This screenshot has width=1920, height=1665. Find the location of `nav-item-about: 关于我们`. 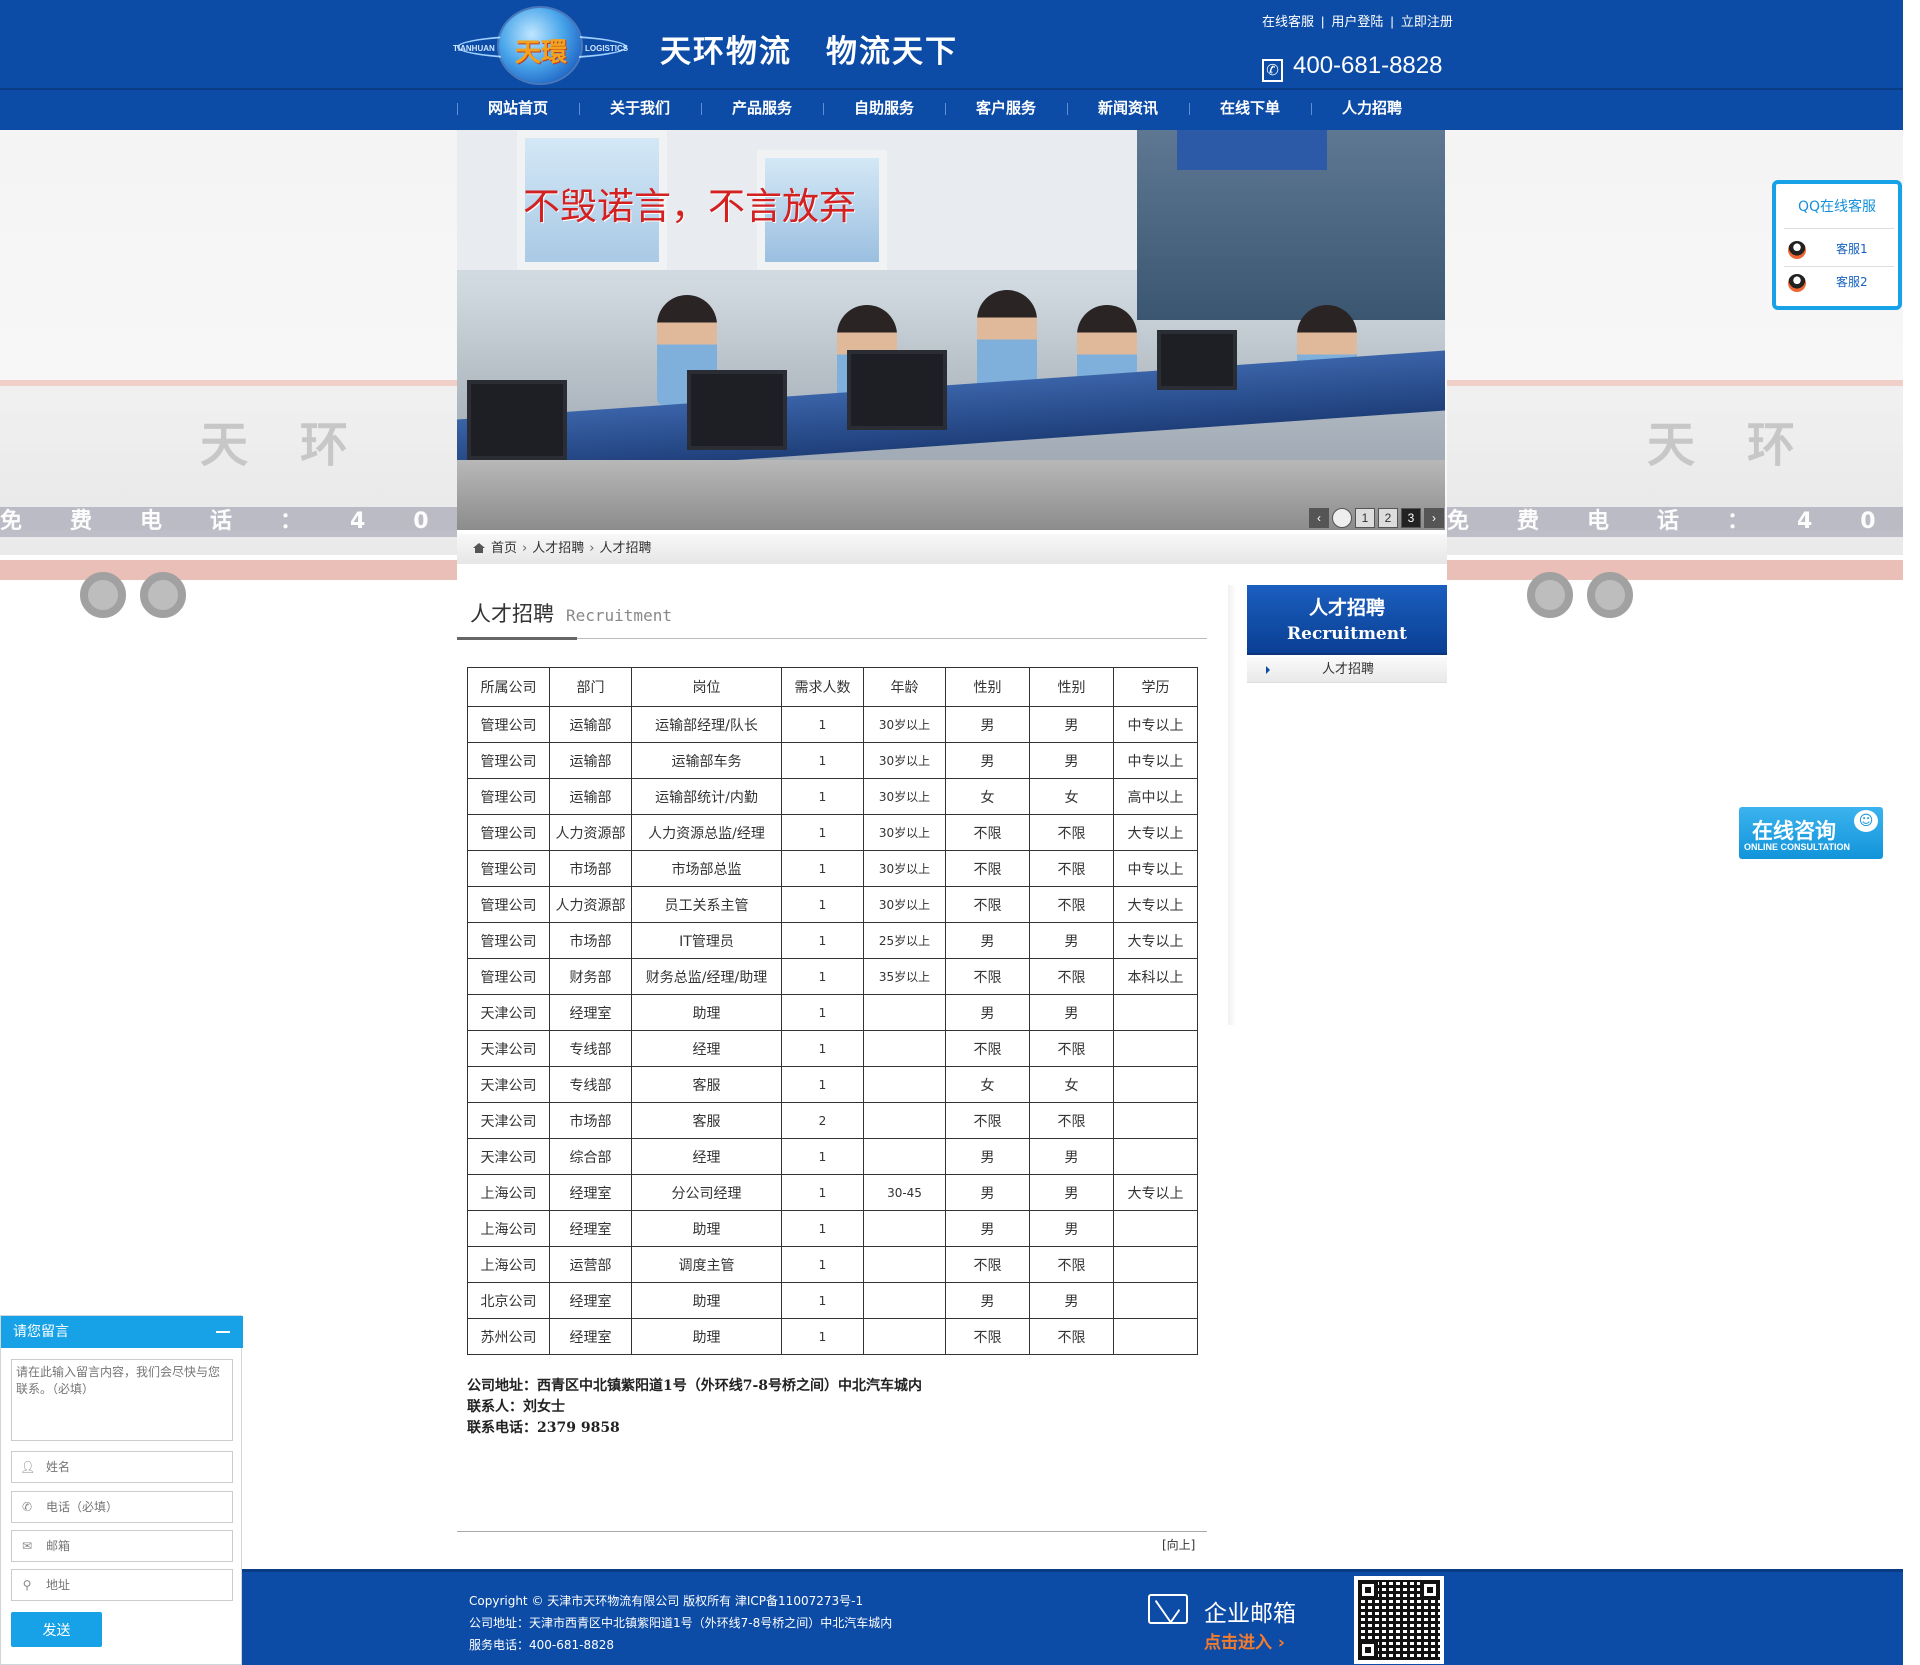

nav-item-about: 关于我们 is located at coordinates (640, 110).